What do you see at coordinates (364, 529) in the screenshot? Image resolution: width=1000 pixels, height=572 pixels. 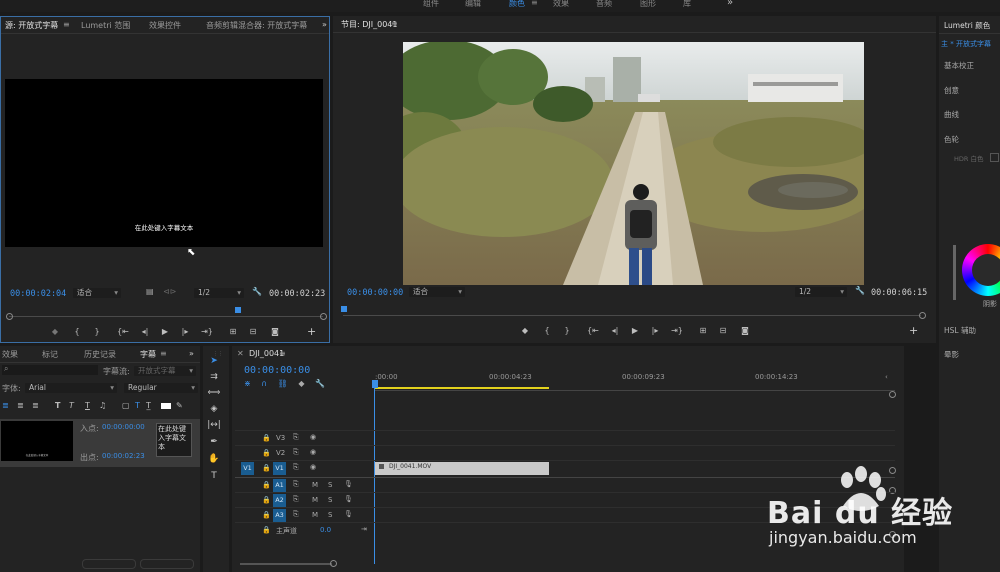 I see `go-to-end-icon: ⇥` at bounding box center [364, 529].